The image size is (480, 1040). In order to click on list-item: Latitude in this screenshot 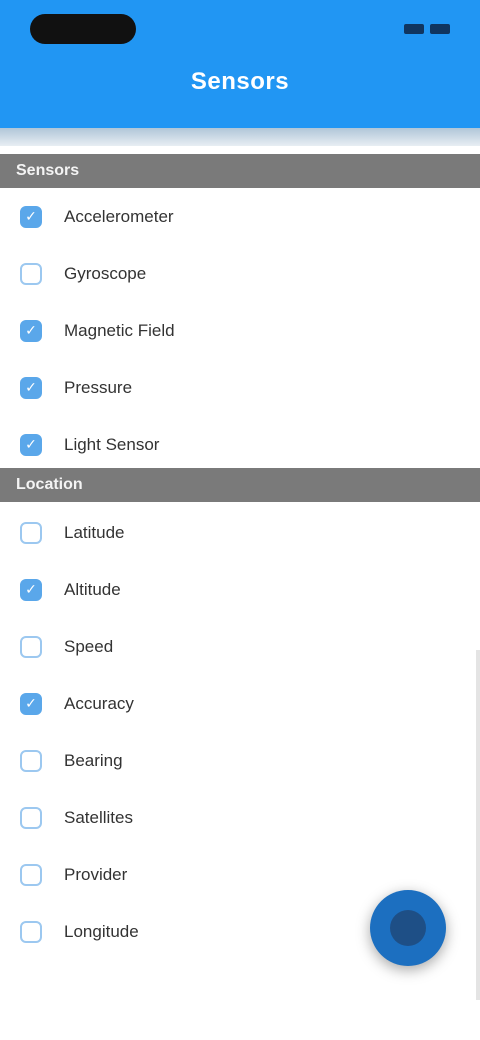, I will do `click(240, 532)`.